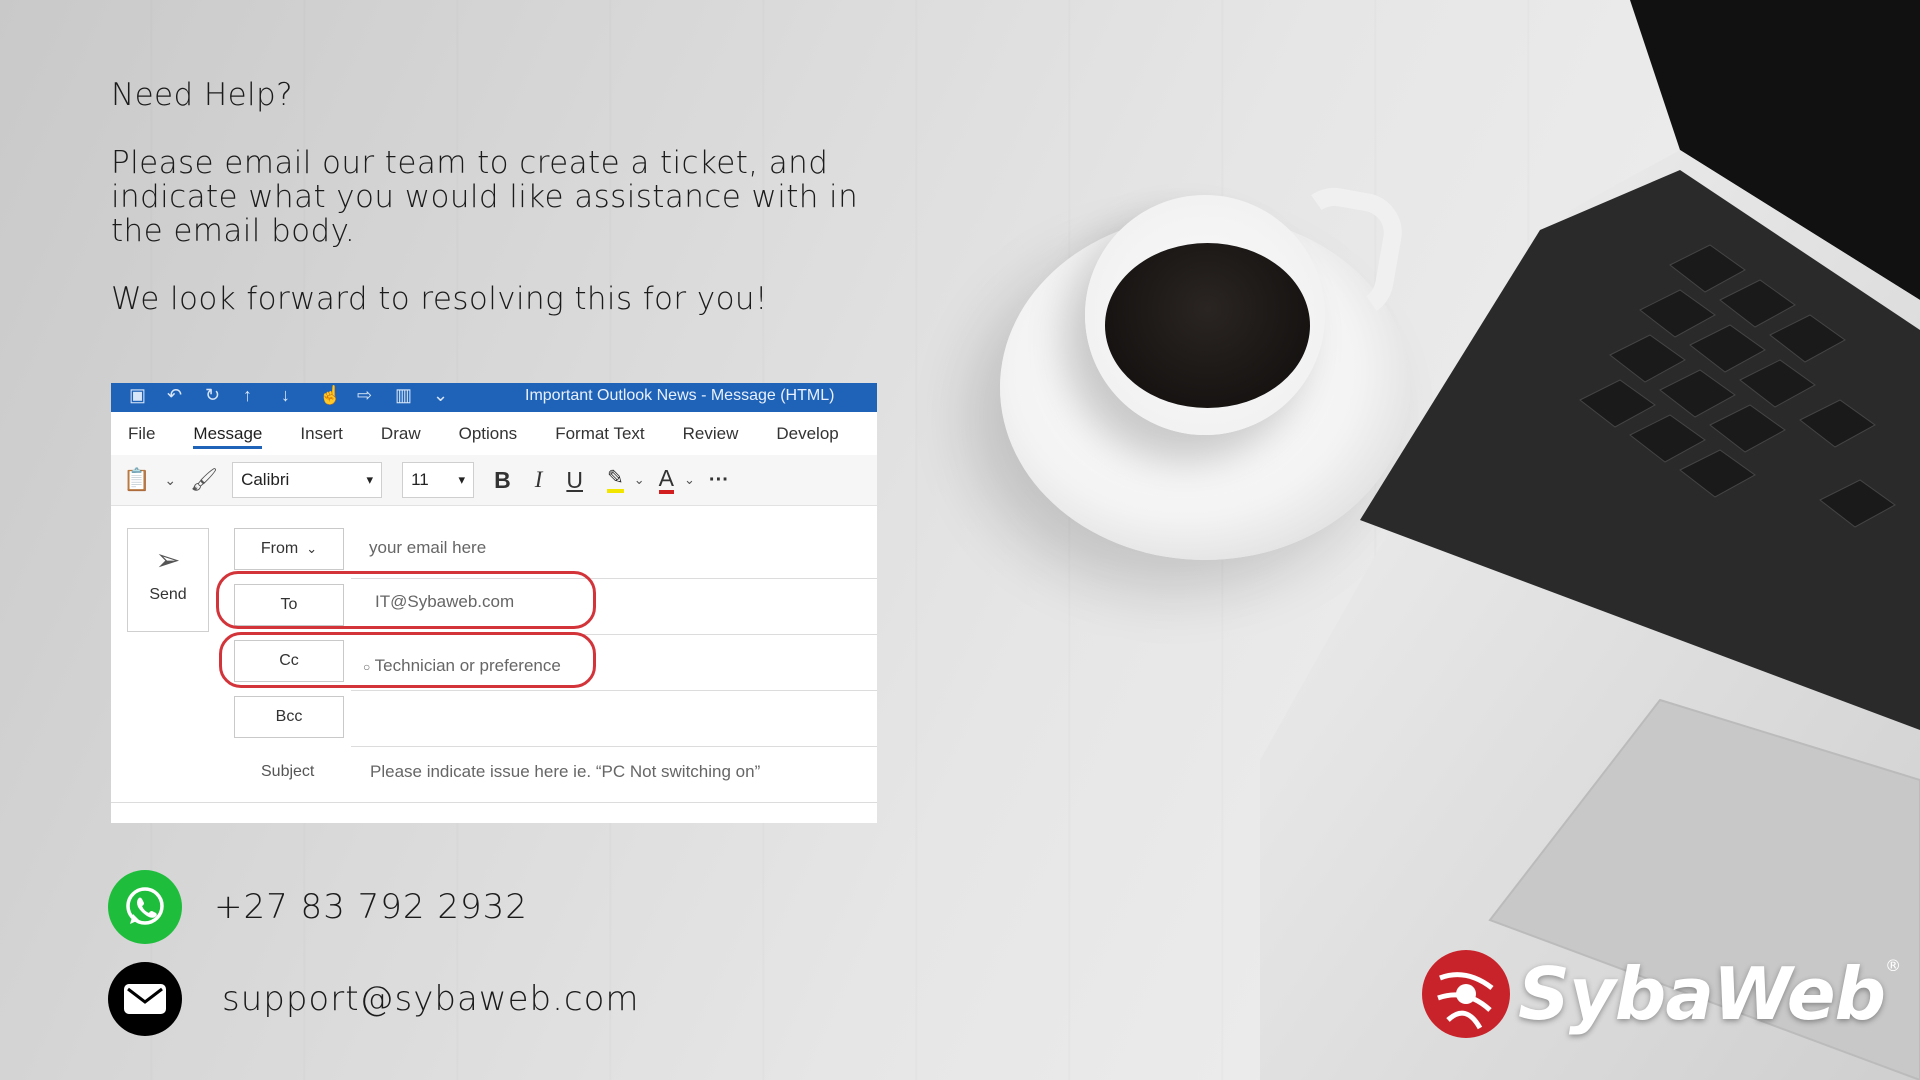  Describe the element at coordinates (406, 600) in the screenshot. I see `highlight-ring-to` at that location.